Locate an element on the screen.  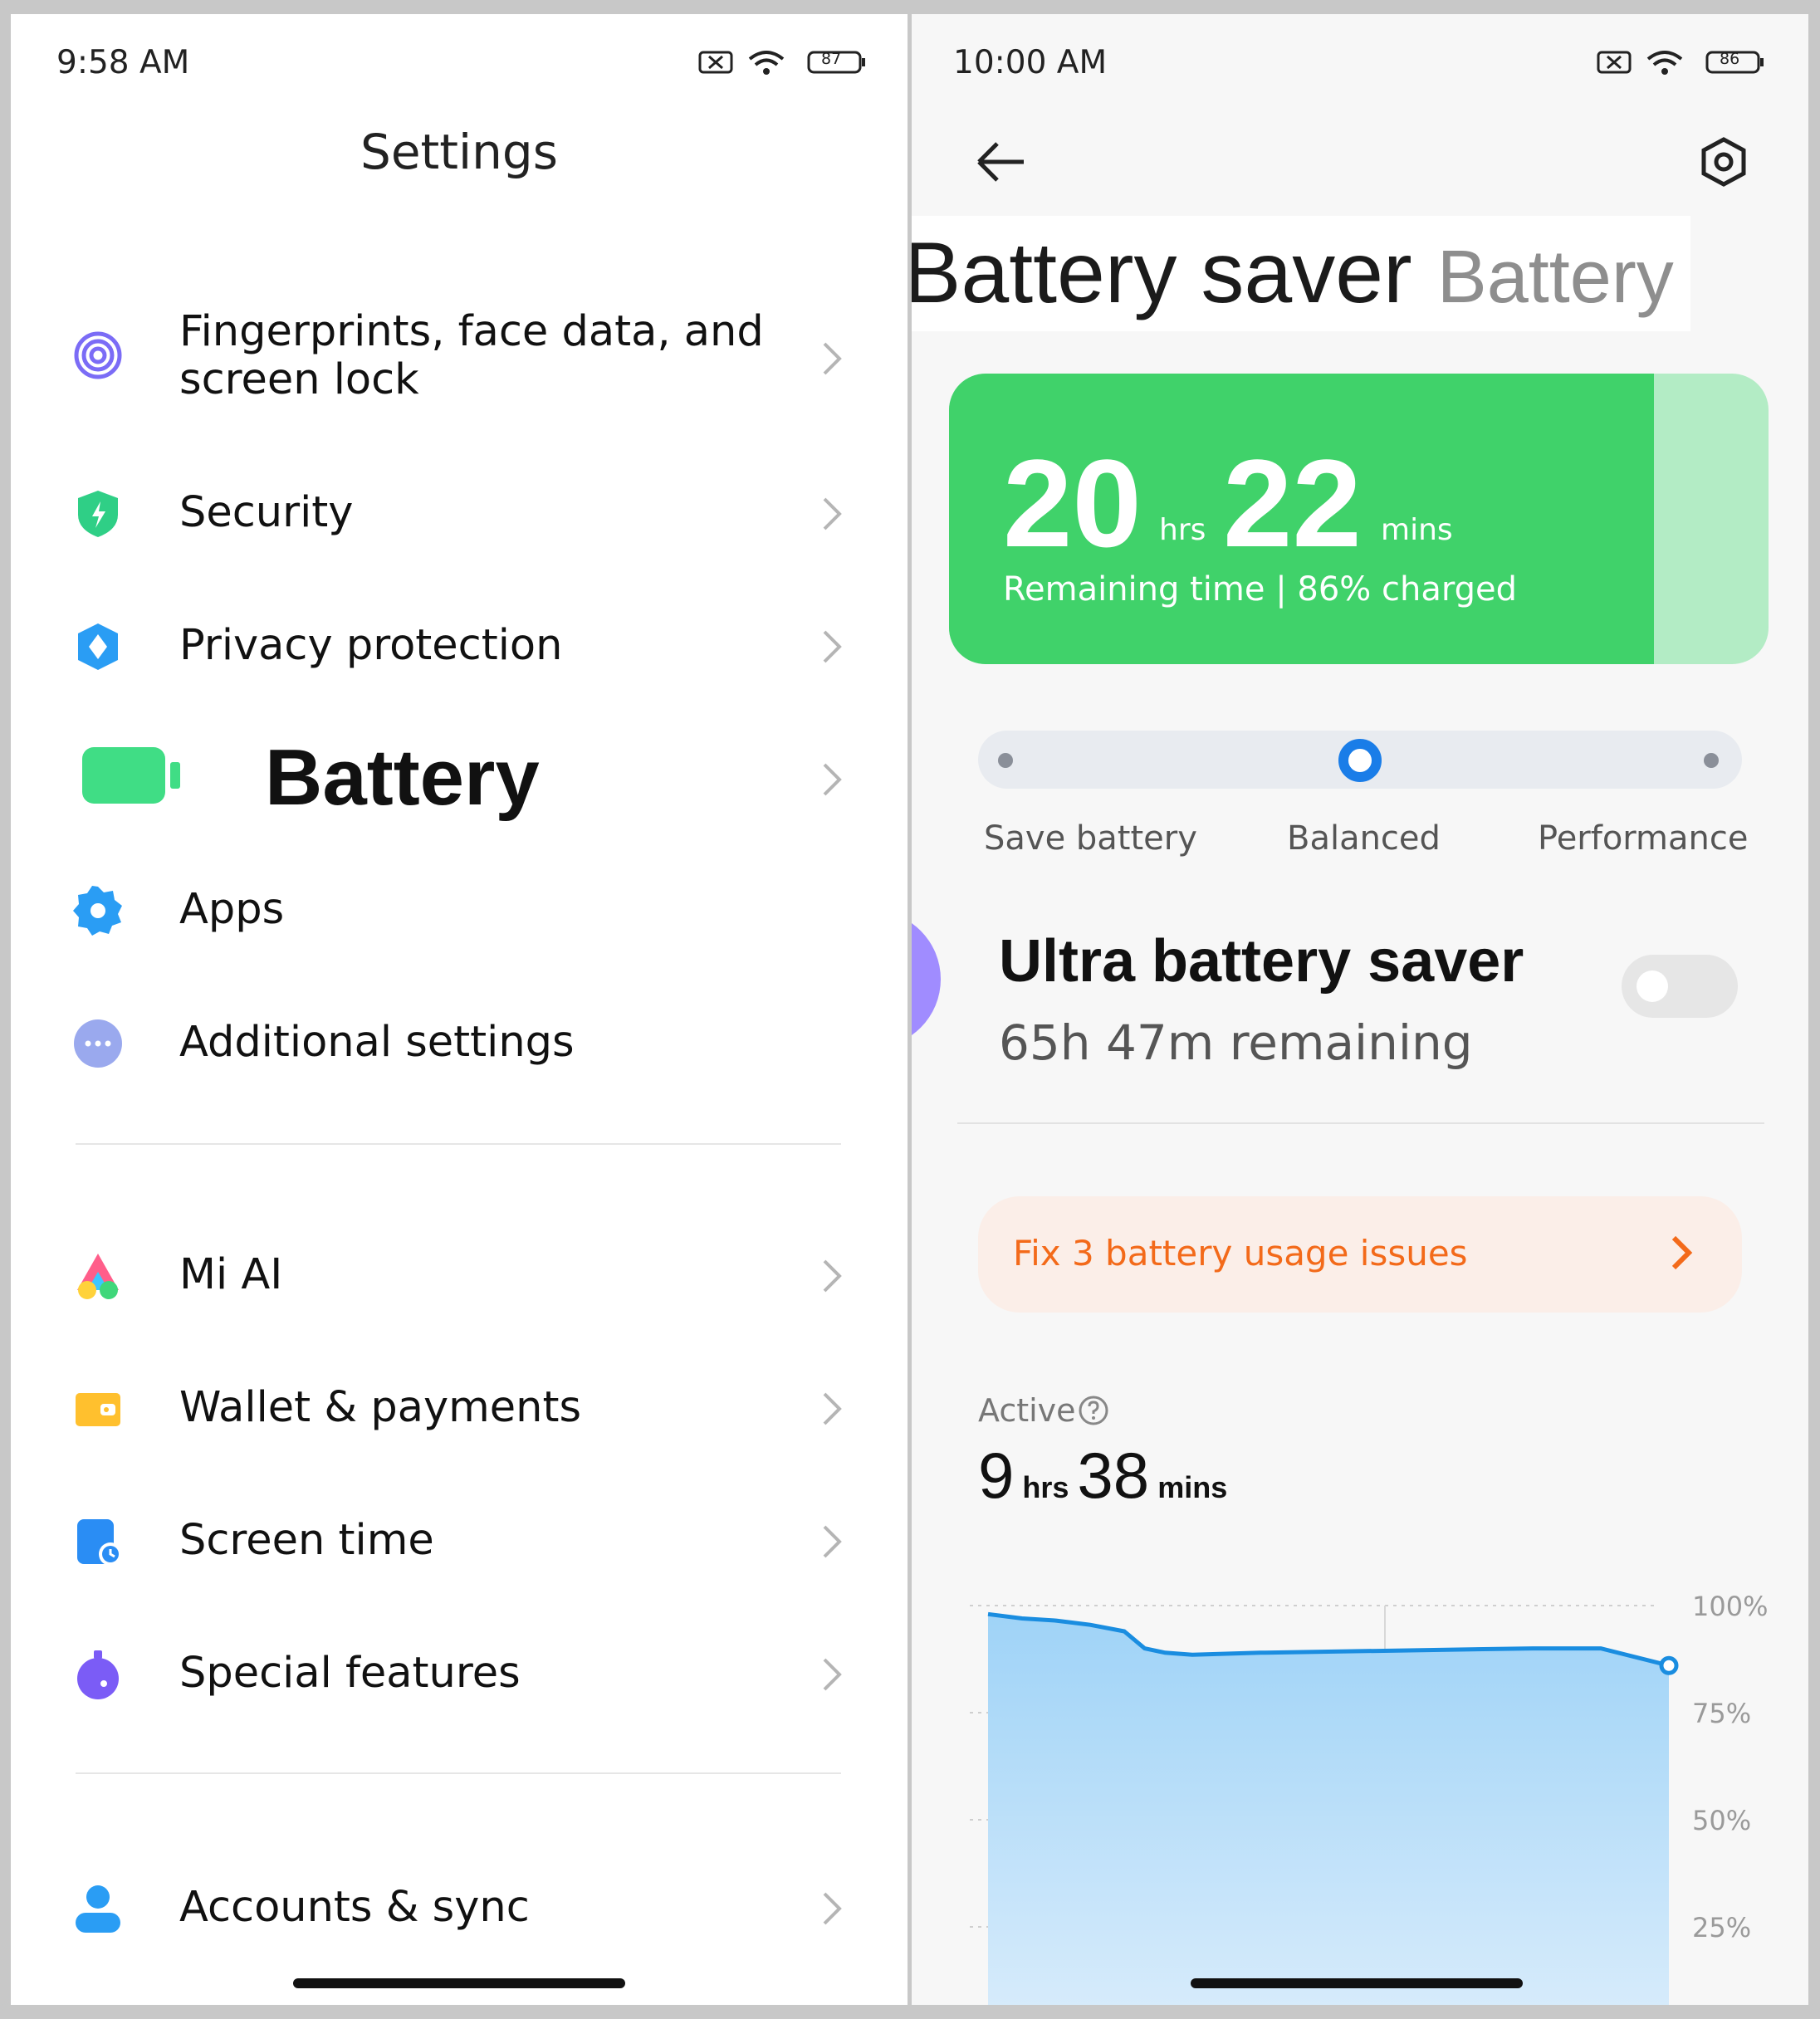
fix-issues-label: Fix 3 battery usage issues is located at coordinates (1240, 1253).